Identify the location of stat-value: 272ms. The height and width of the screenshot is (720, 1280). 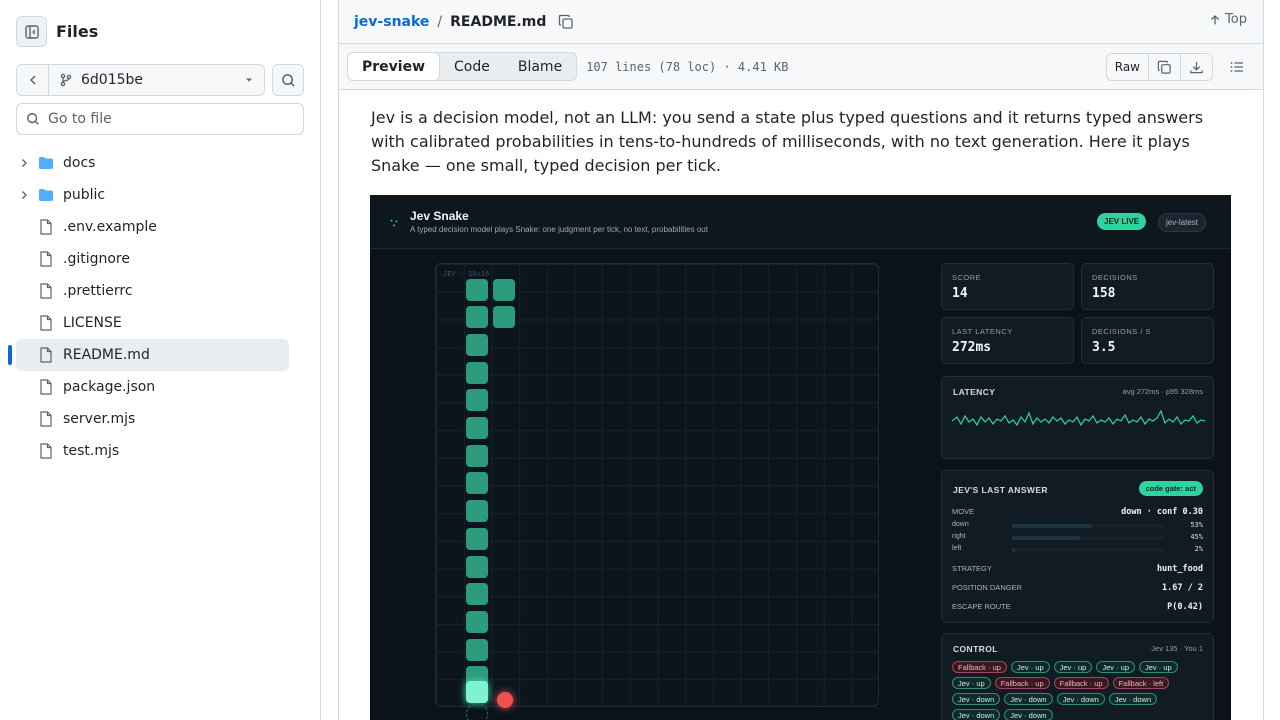
(972, 347).